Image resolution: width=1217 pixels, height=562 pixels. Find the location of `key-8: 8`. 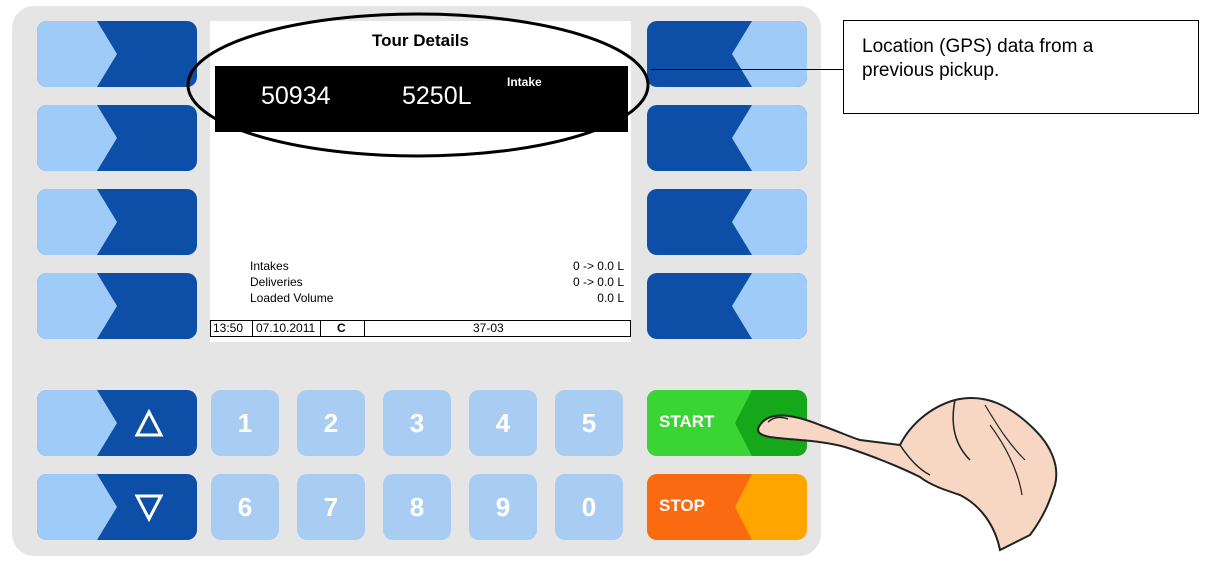

key-8: 8 is located at coordinates (417, 507).